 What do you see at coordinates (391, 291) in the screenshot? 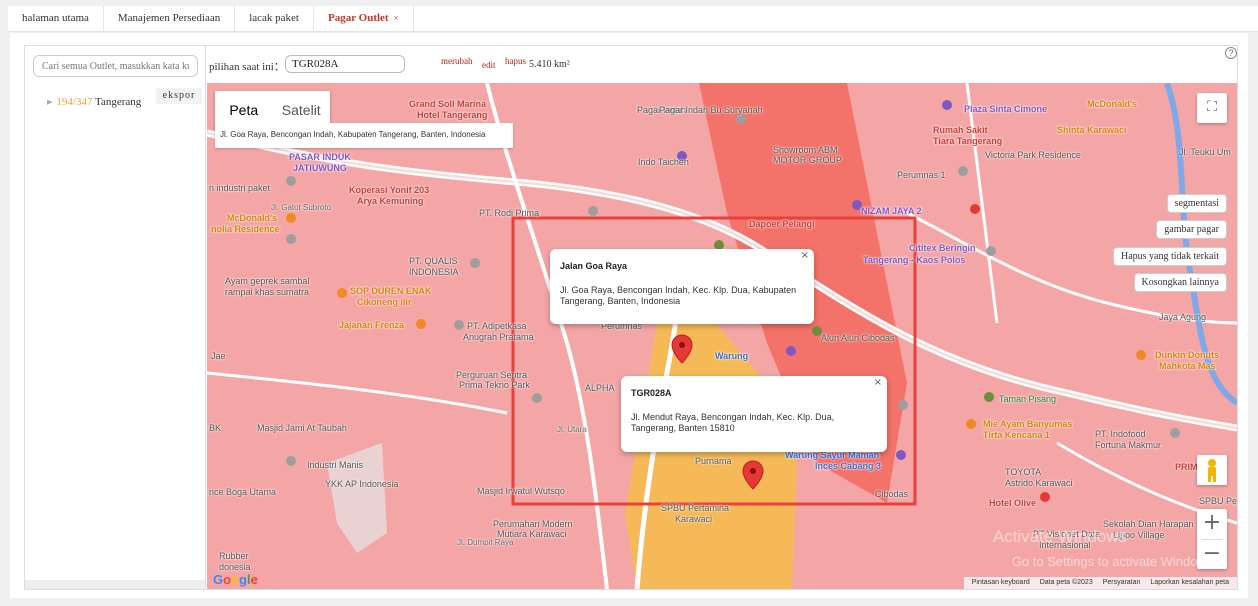
I see `map-place-label: SOP DUREN ENAK` at bounding box center [391, 291].